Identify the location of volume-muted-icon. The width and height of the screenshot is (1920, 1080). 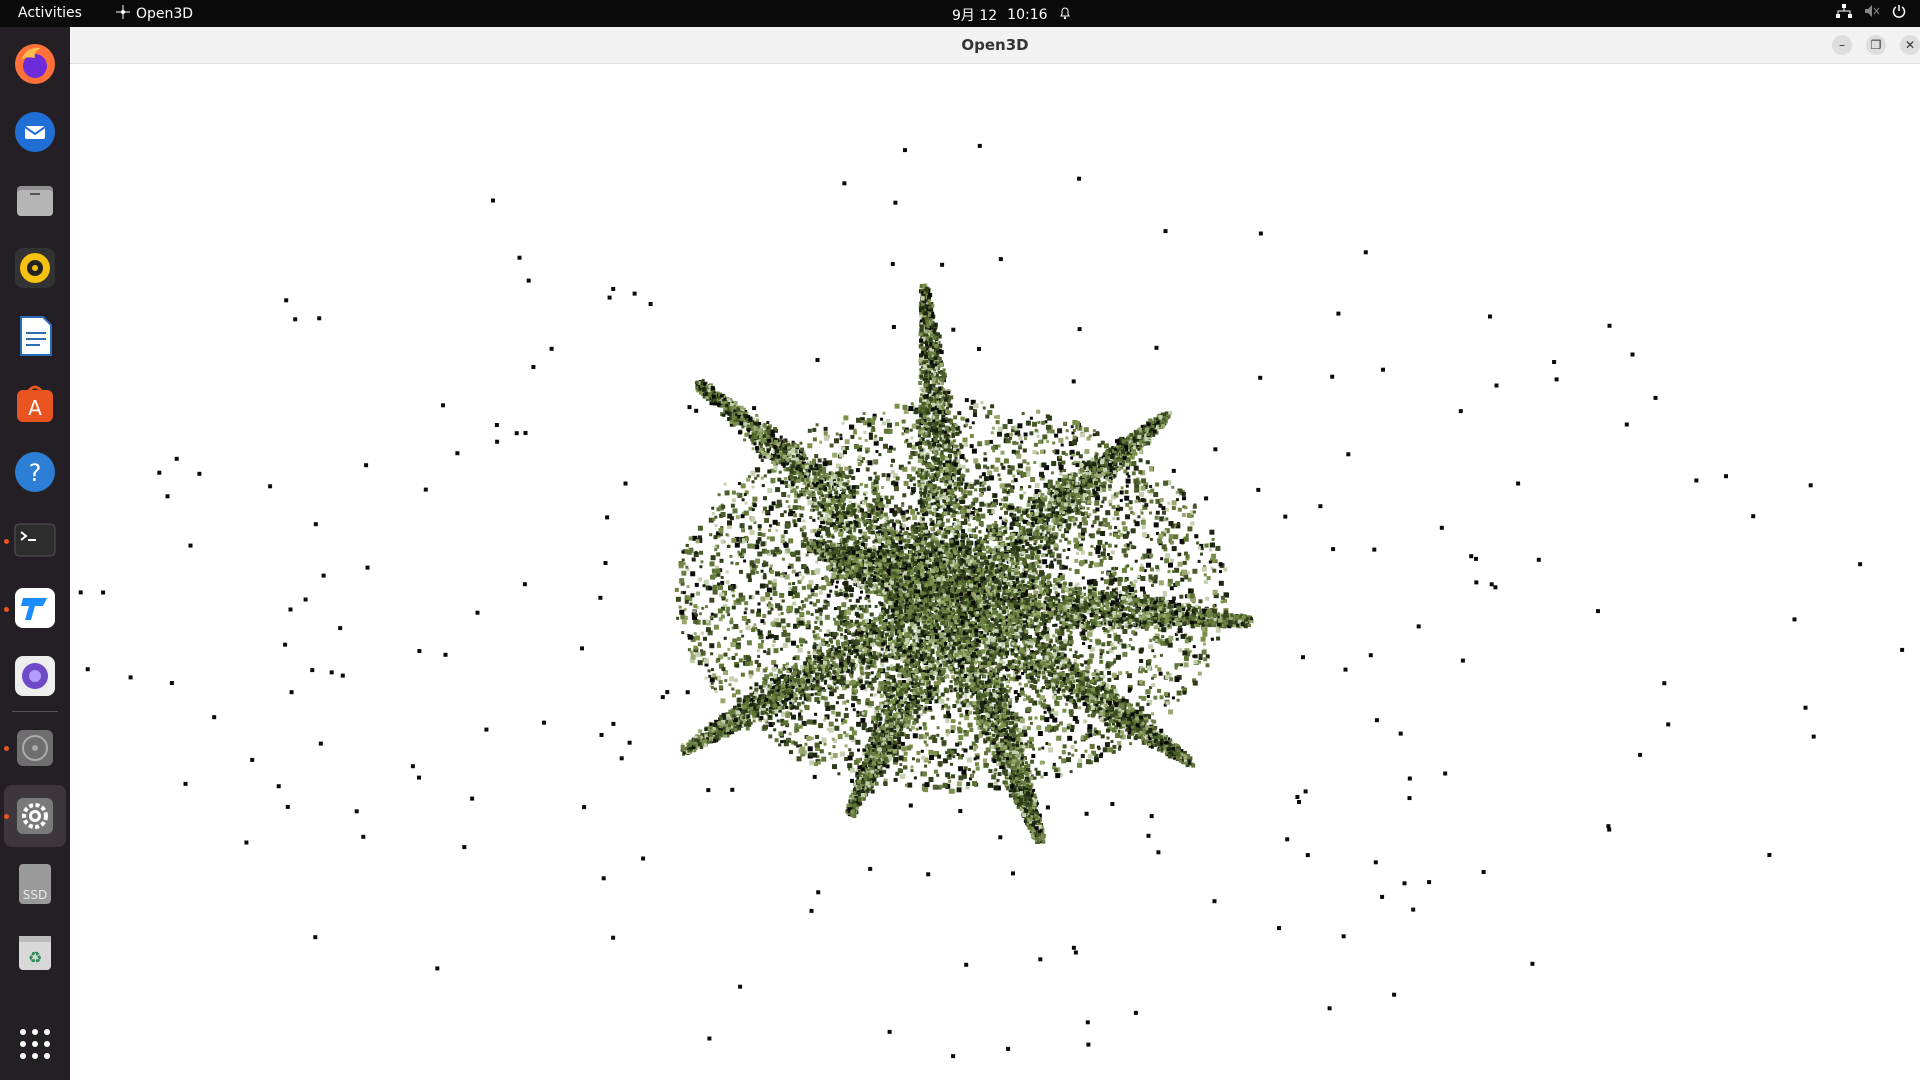
(1872, 13).